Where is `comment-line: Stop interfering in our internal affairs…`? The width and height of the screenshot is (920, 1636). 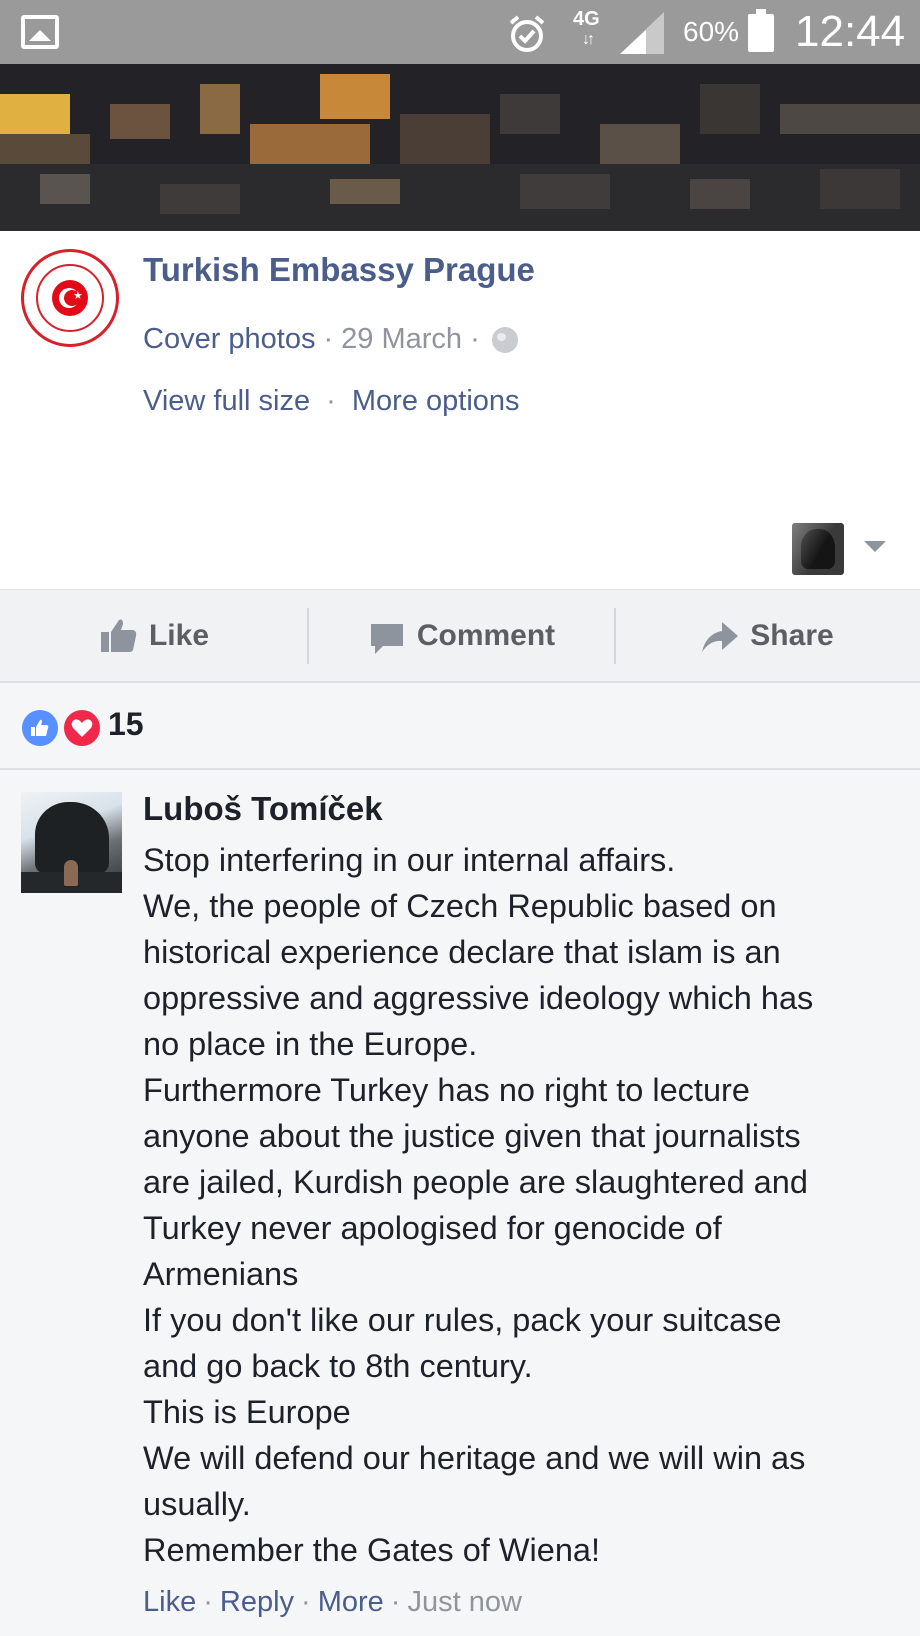
comment-line: Stop interfering in our internal affairs… is located at coordinates (409, 860).